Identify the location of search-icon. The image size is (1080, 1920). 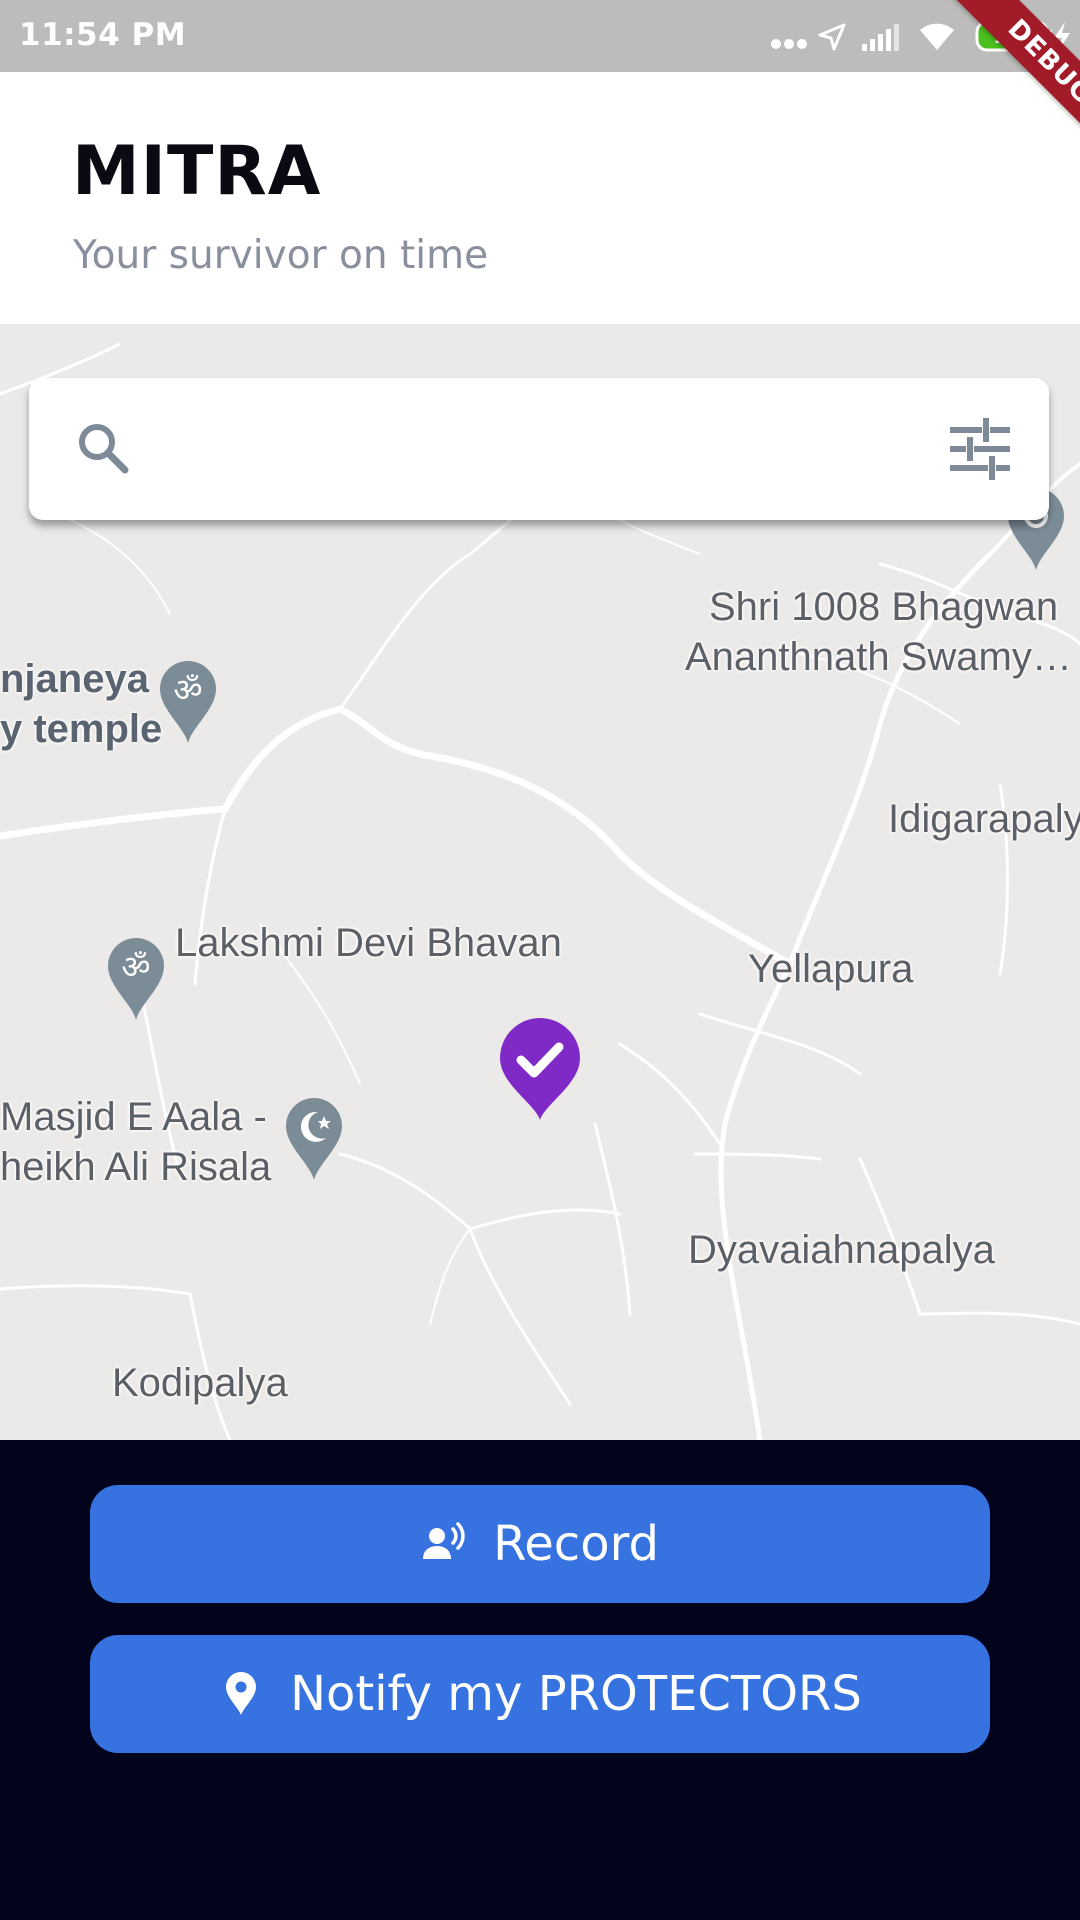
(103, 448).